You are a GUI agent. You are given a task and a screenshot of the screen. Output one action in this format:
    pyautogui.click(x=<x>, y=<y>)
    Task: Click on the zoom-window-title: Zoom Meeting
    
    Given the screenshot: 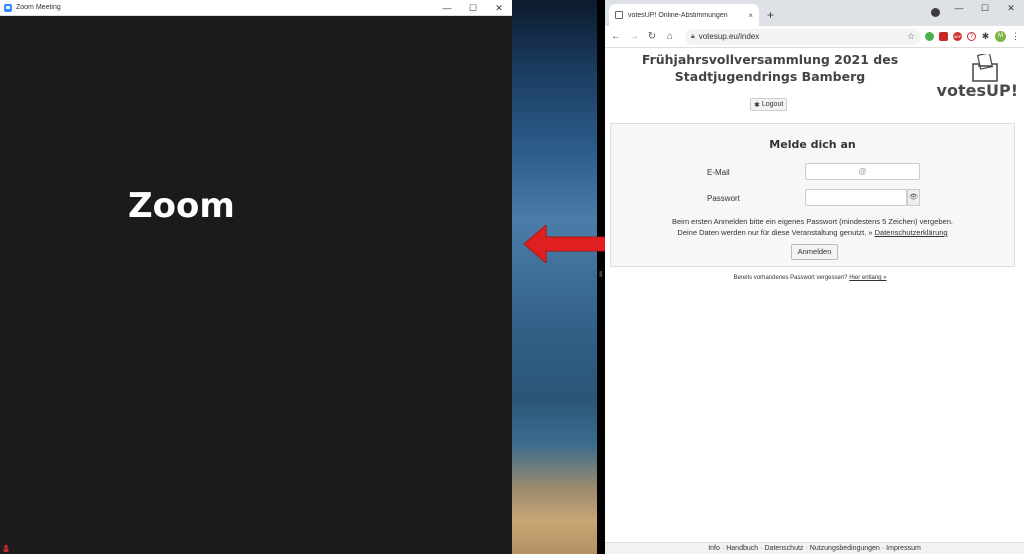 What is the action you would take?
    pyautogui.click(x=38, y=7)
    